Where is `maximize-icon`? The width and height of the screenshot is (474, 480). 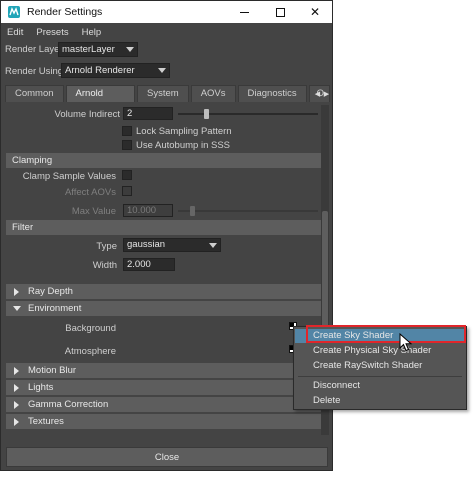 maximize-icon is located at coordinates (280, 12).